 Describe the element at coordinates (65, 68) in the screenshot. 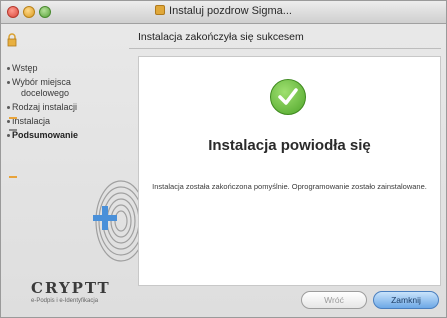

I see `step-intro: Wstęp` at that location.